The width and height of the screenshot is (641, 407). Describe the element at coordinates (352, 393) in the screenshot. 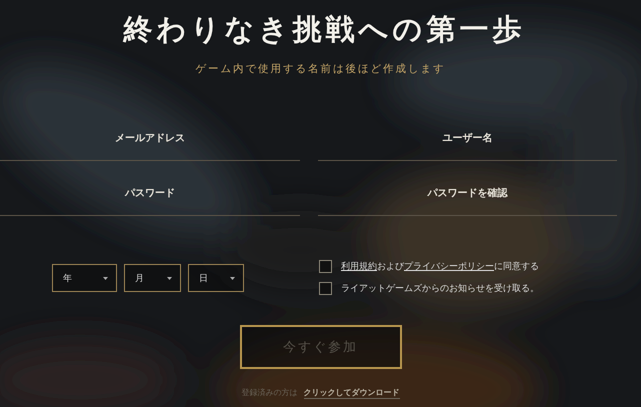

I see `download-link: クリックしてダウンロード` at that location.